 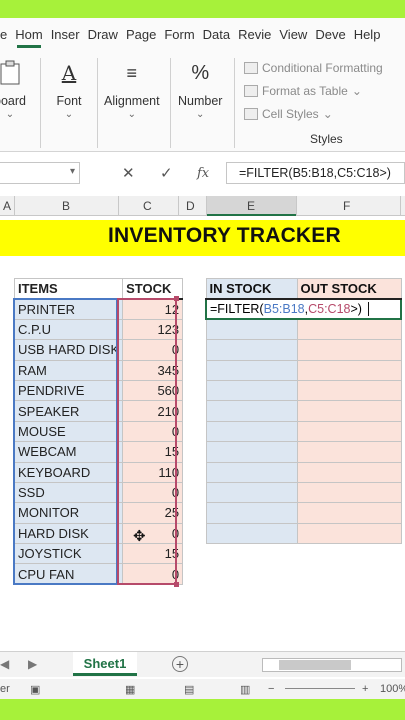 What do you see at coordinates (68, 288) in the screenshot?
I see `items-header: ITEMS` at bounding box center [68, 288].